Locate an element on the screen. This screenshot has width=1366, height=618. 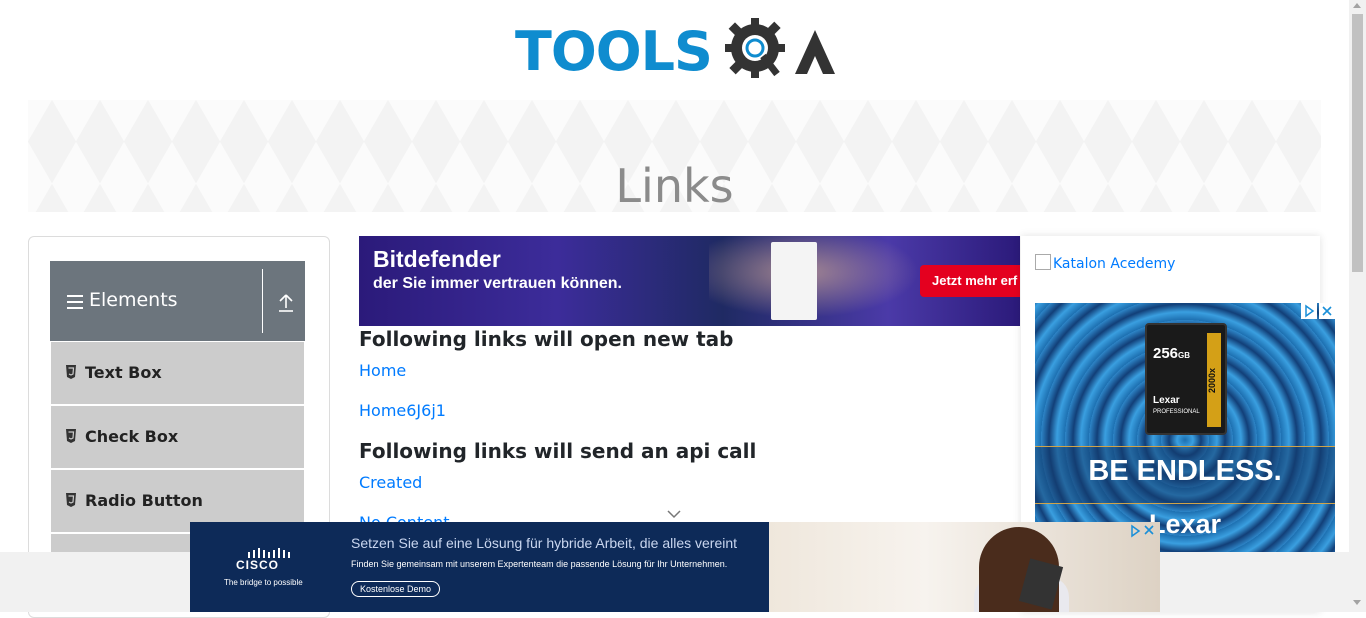
page-scrollbar is located at coordinates (1357, 306).